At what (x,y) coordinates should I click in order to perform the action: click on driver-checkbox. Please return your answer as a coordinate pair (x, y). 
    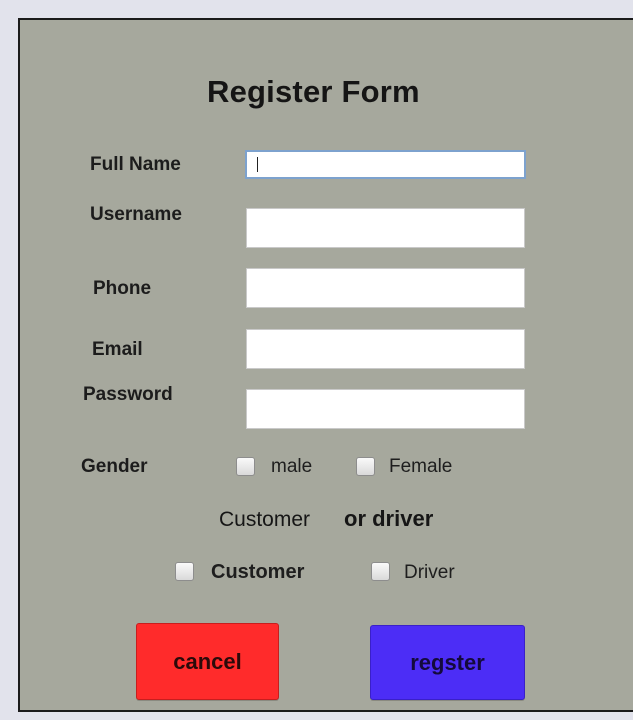
    Looking at the image, I should click on (380, 571).